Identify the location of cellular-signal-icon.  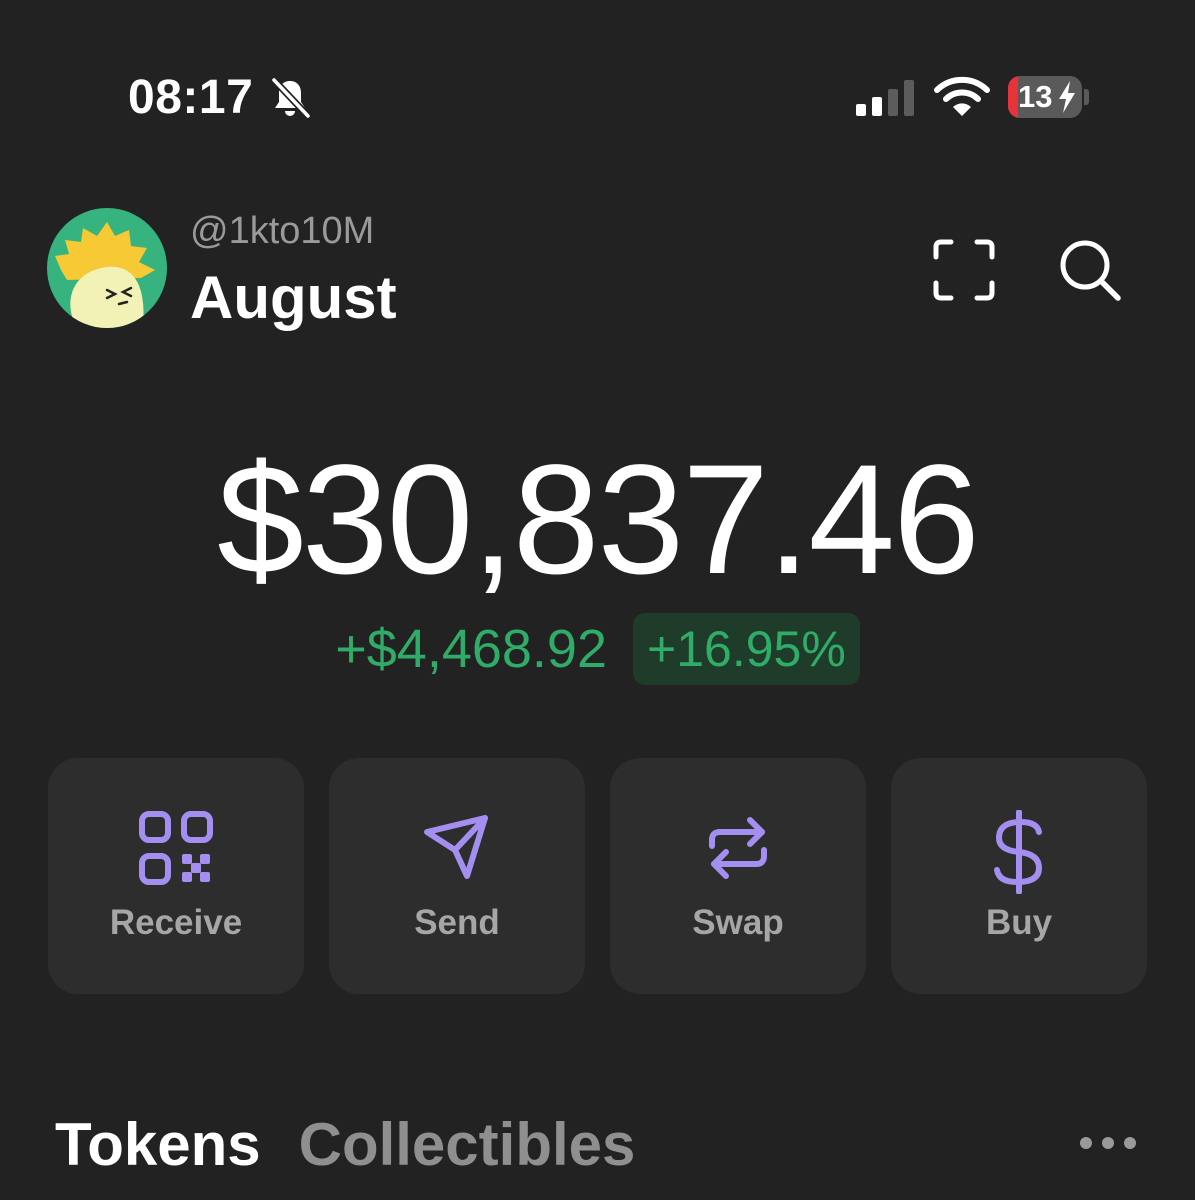
(885, 98).